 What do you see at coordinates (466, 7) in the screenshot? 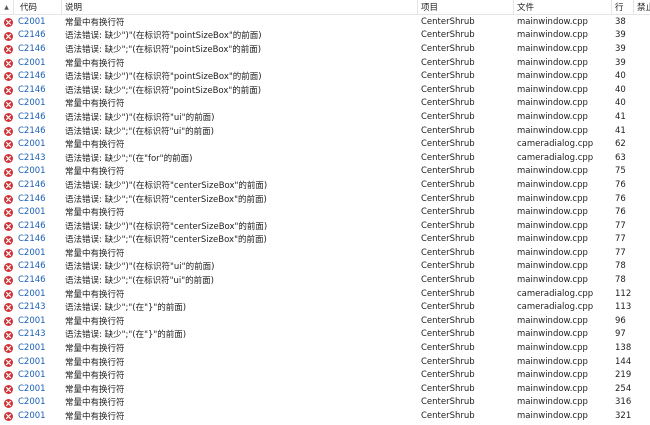
I see `column-header-project: 项目` at bounding box center [466, 7].